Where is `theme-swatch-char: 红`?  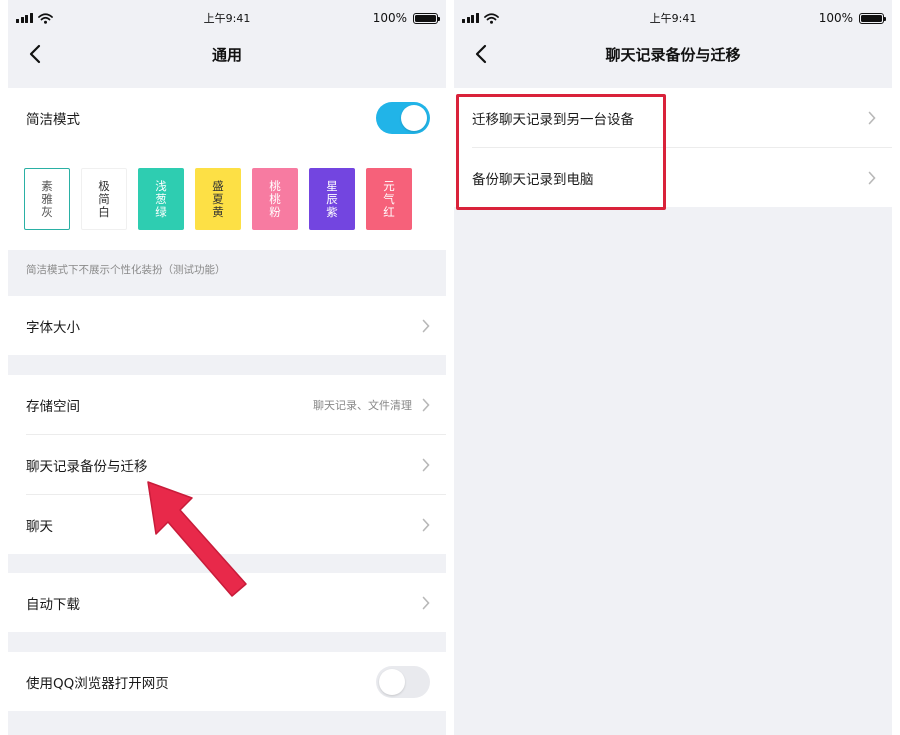
theme-swatch-char: 红 is located at coordinates (389, 212).